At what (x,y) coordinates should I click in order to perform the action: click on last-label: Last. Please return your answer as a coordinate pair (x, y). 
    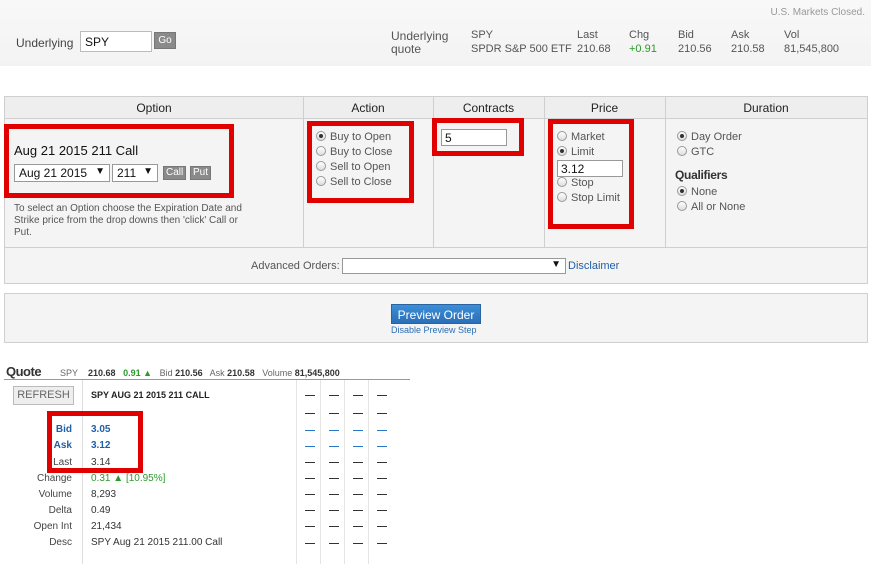
    Looking at the image, I should click on (587, 35).